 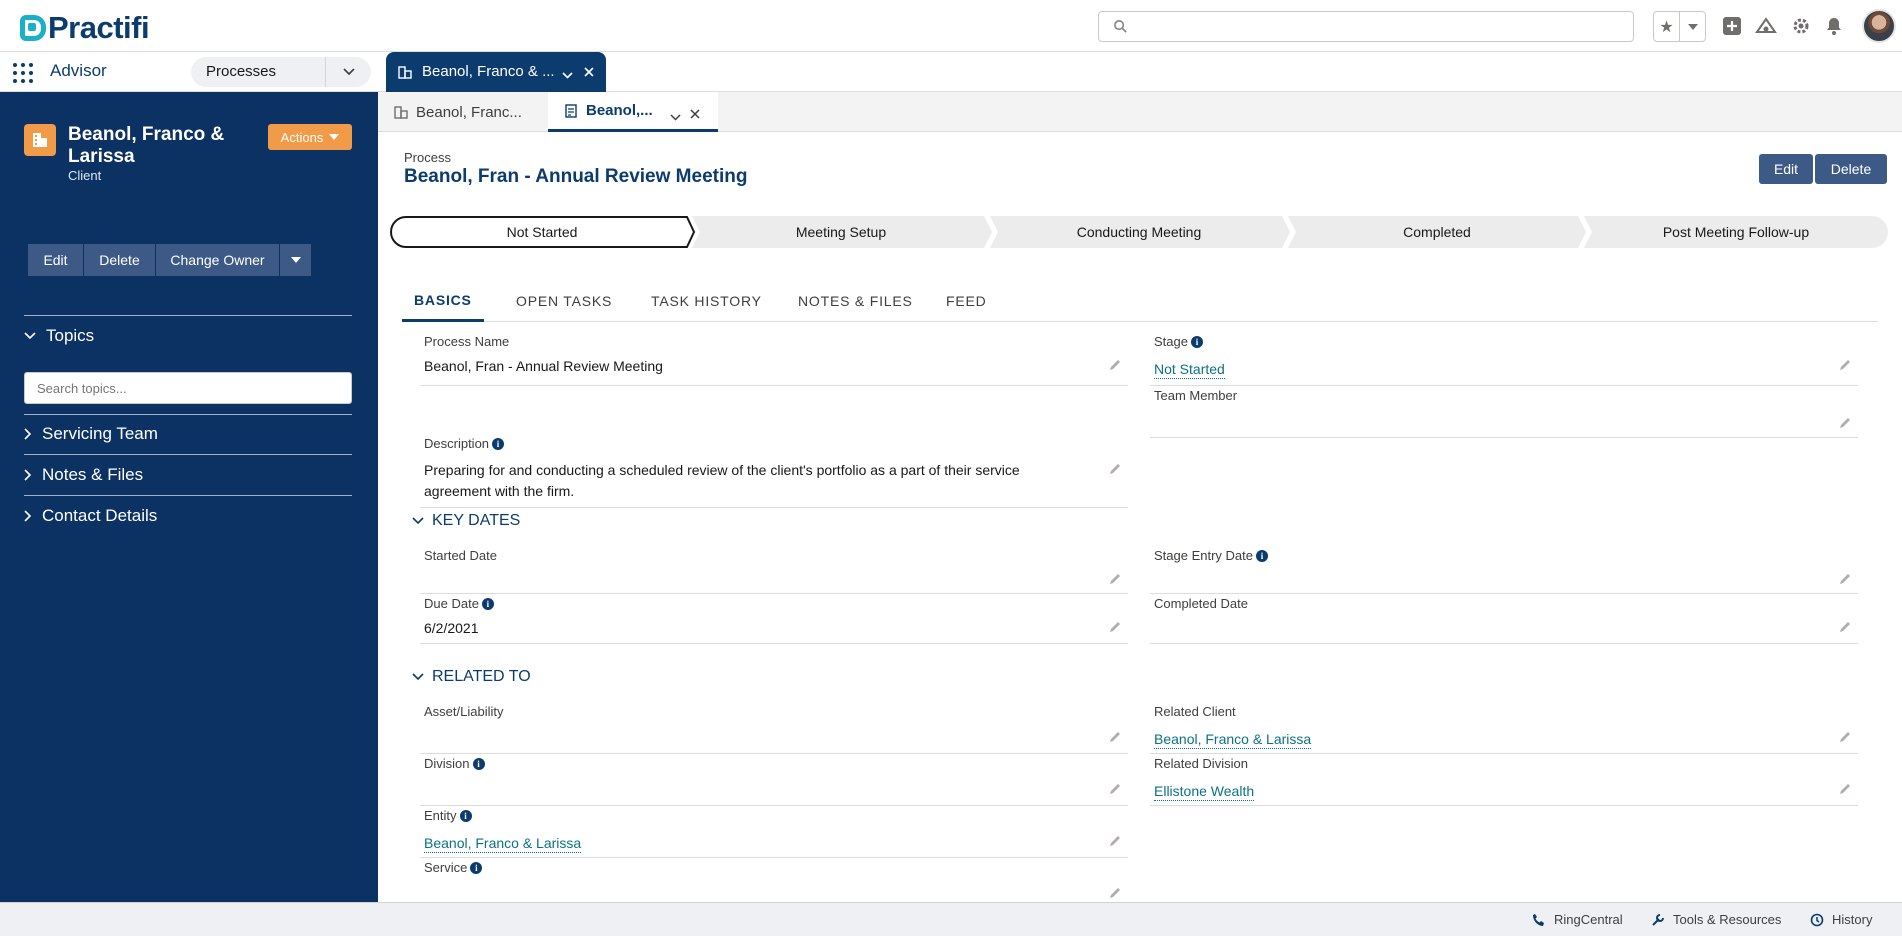 I want to click on related-to-section-toggle: RELATED TO, so click(x=471, y=677).